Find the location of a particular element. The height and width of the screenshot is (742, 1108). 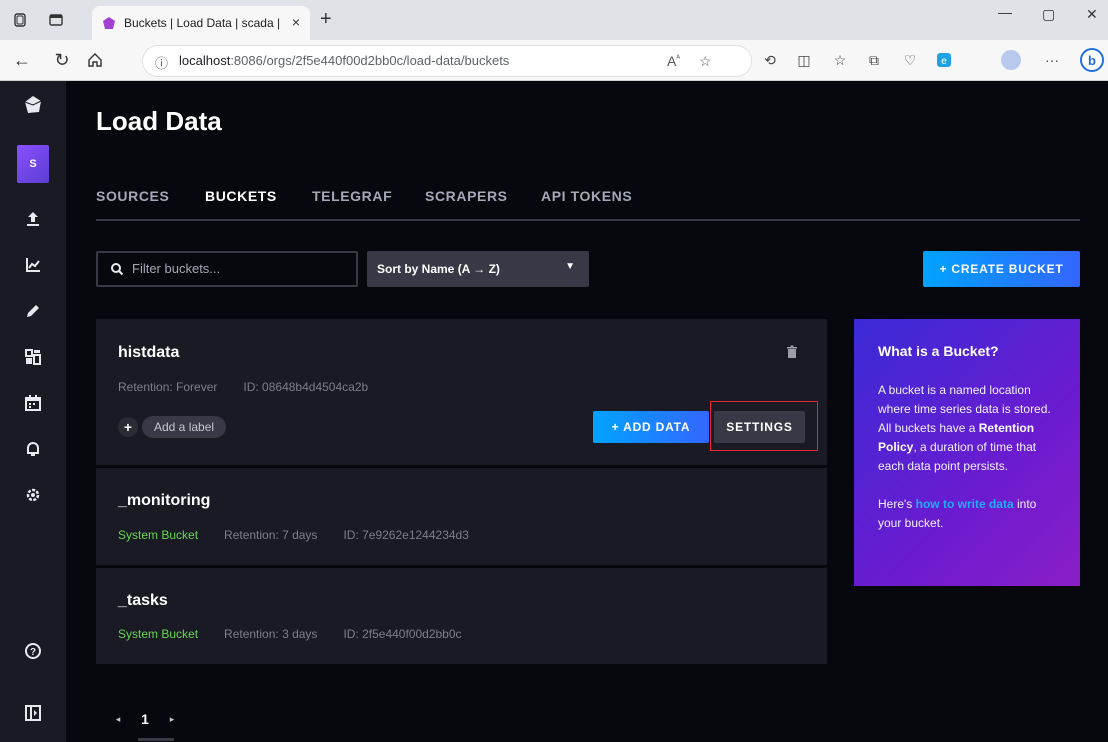

collapse-icon is located at coordinates (33, 713).